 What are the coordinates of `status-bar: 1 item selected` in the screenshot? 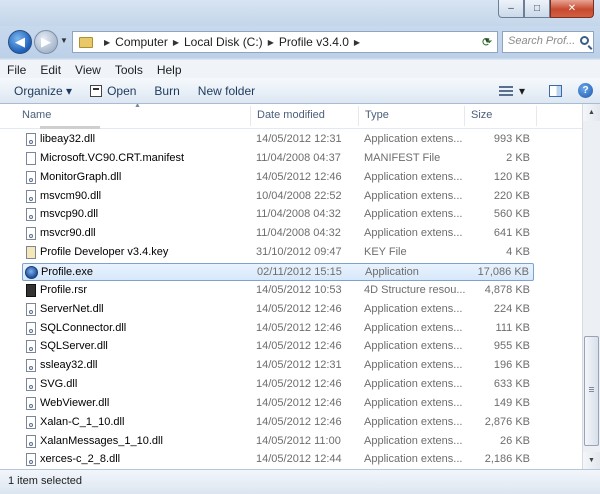 It's located at (300, 481).